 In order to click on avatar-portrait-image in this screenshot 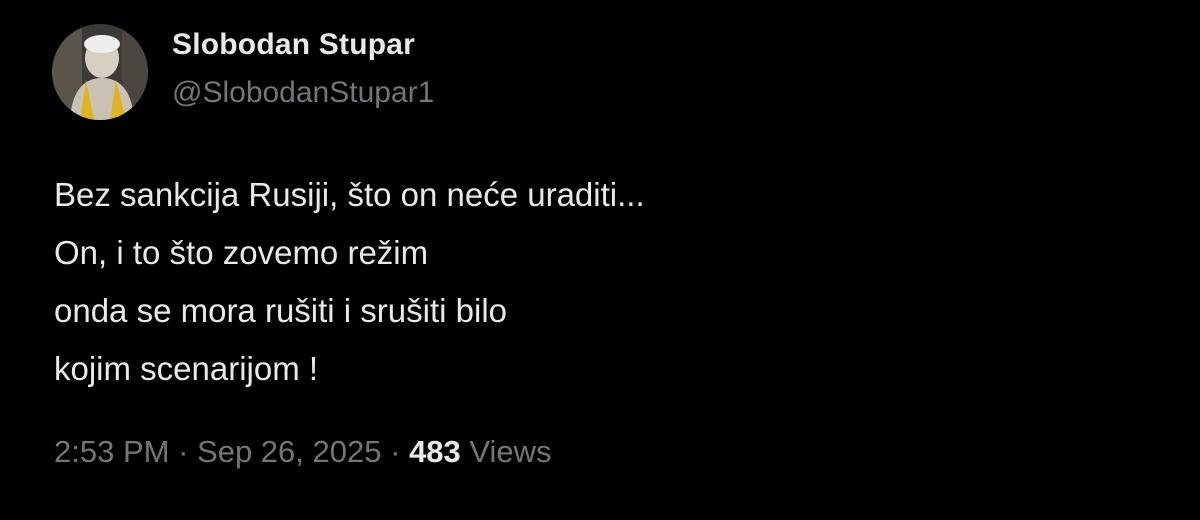, I will do `click(100, 72)`.